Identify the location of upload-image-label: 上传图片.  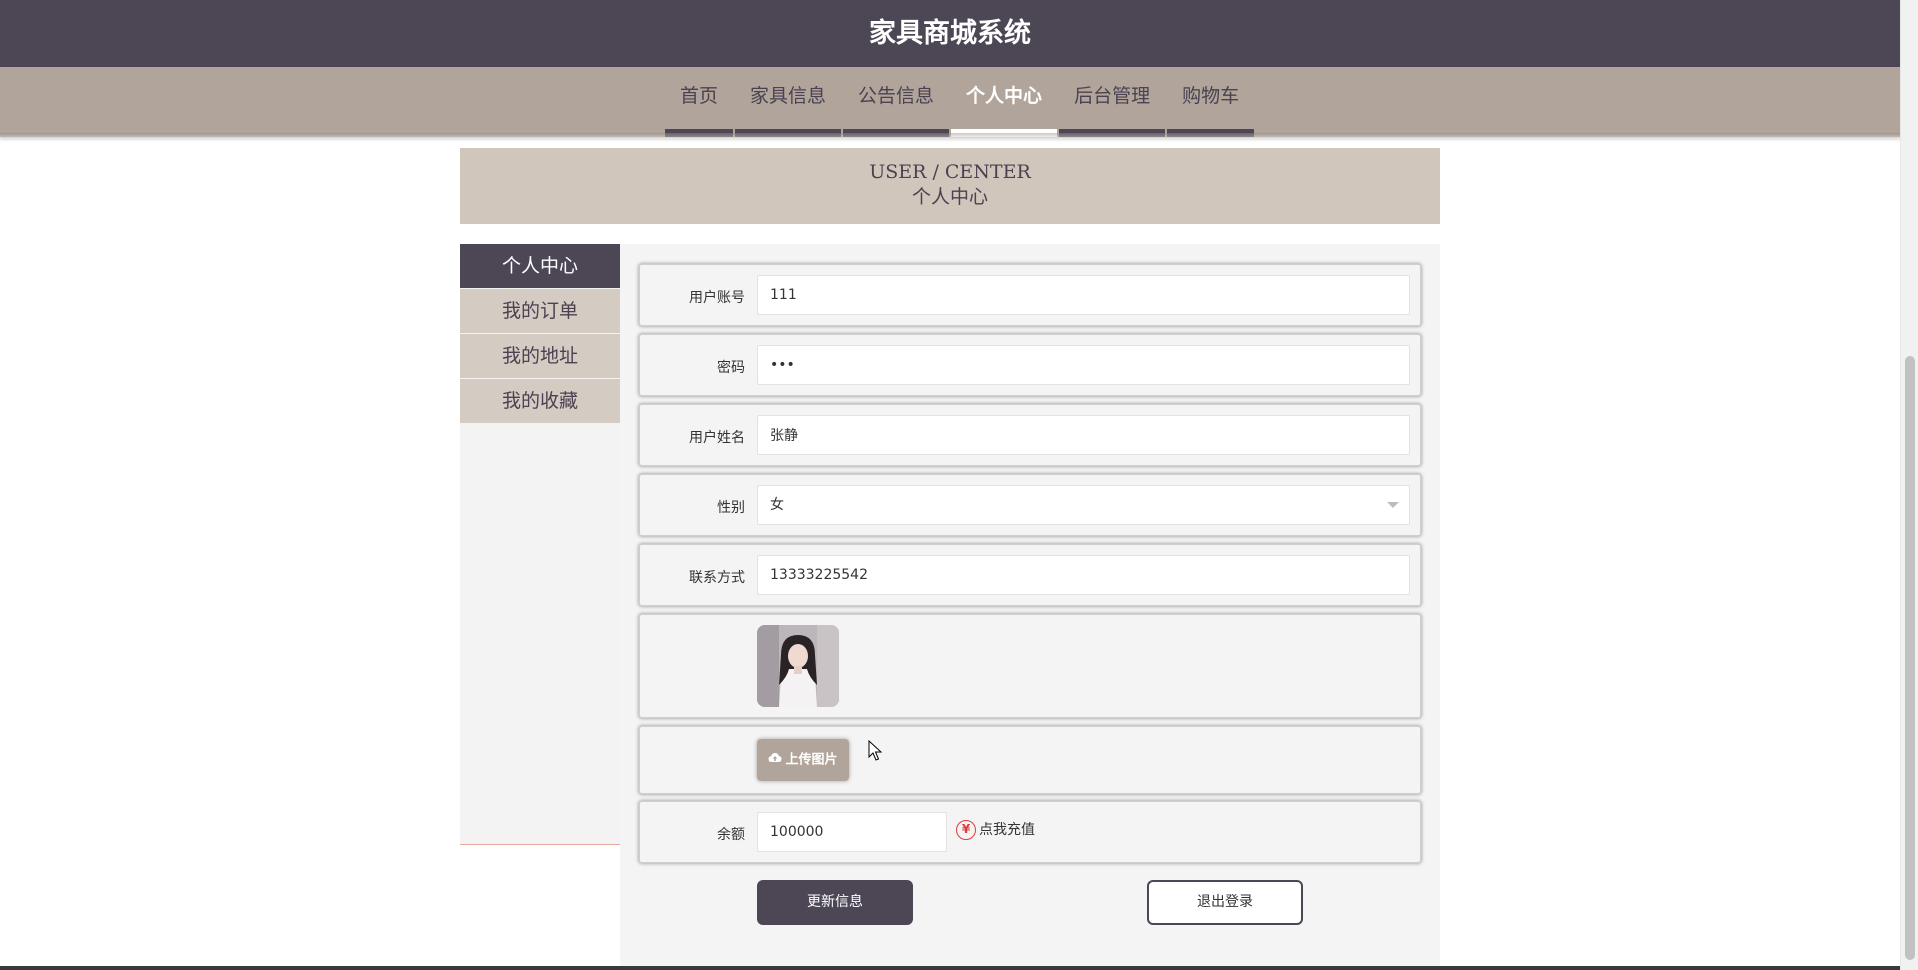
(811, 760).